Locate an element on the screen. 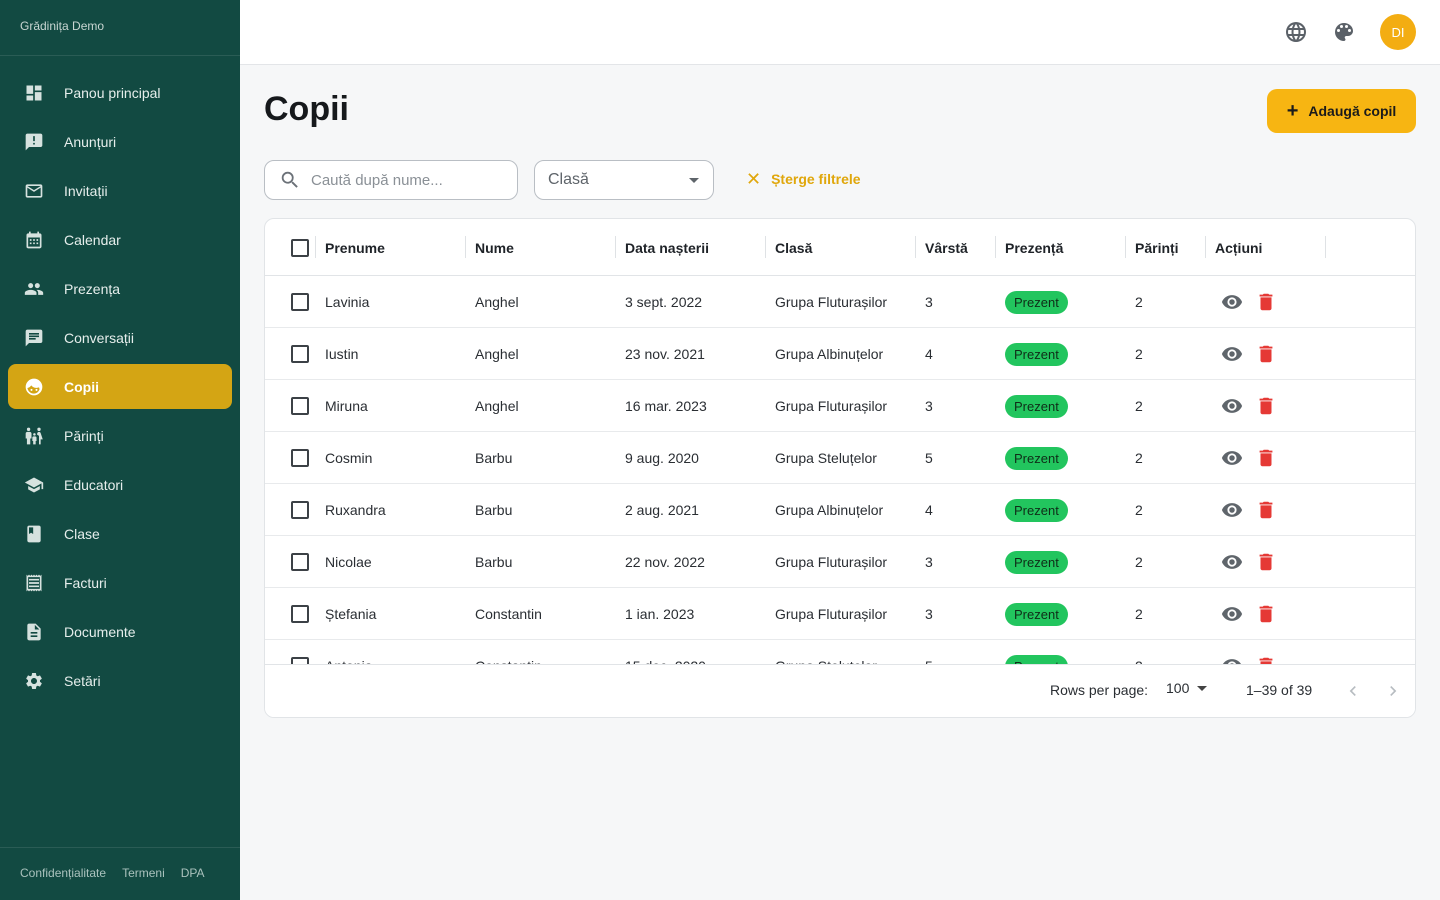 The height and width of the screenshot is (900, 1440). sidebar-item-invitatii: Invitații is located at coordinates (120, 190).